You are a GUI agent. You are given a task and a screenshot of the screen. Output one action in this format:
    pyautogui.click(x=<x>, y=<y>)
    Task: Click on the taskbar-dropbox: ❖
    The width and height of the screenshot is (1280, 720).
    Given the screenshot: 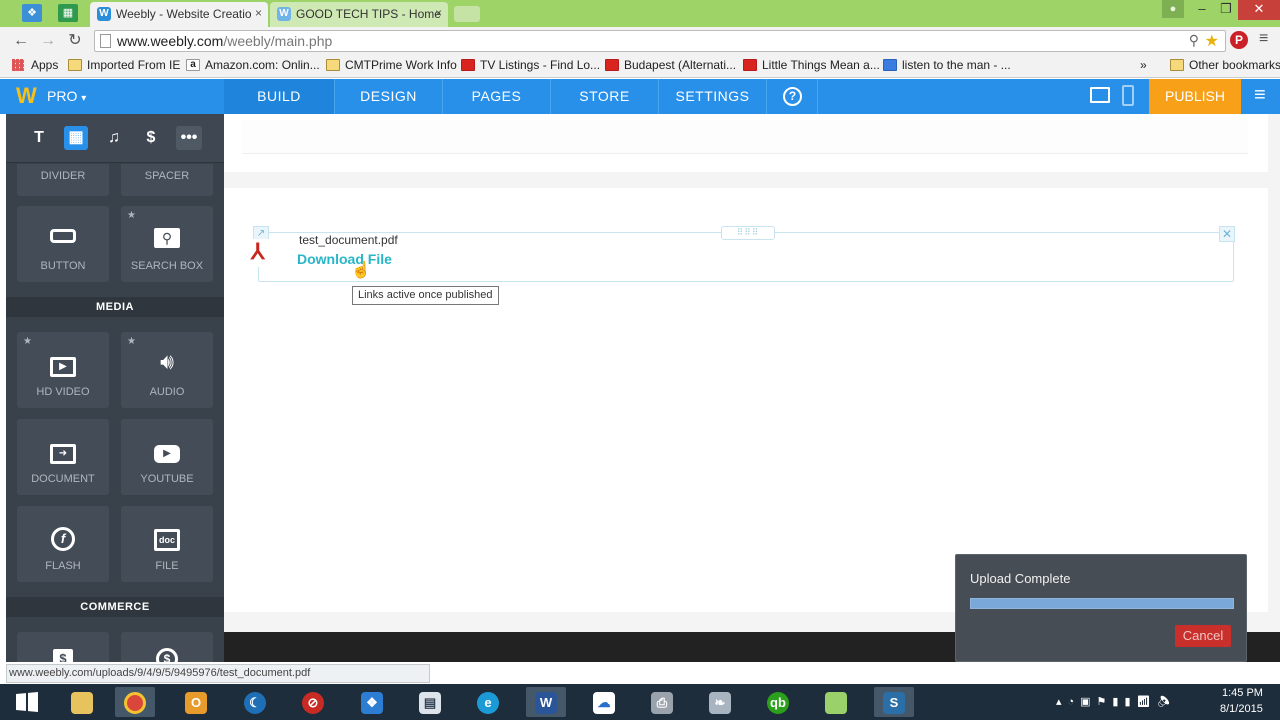 What is the action you would take?
    pyautogui.click(x=372, y=702)
    